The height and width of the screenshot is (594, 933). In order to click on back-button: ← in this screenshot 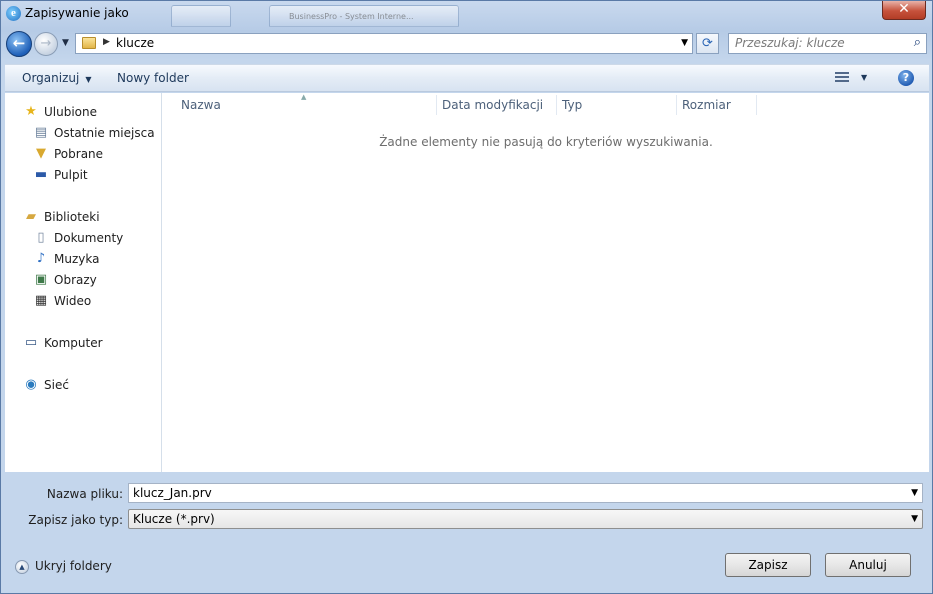, I will do `click(19, 44)`.